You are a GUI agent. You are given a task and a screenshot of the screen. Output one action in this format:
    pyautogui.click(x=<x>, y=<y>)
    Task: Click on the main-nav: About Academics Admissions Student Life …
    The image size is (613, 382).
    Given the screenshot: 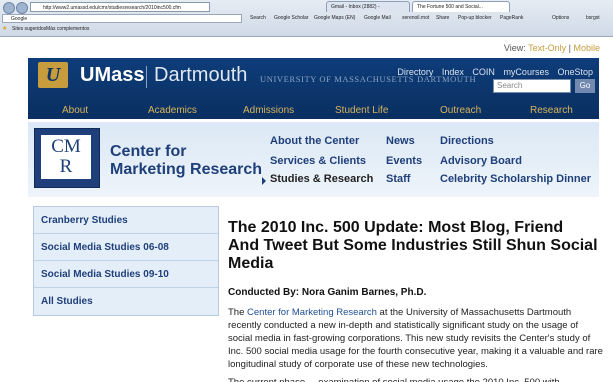 What is the action you would take?
    pyautogui.click(x=313, y=111)
    